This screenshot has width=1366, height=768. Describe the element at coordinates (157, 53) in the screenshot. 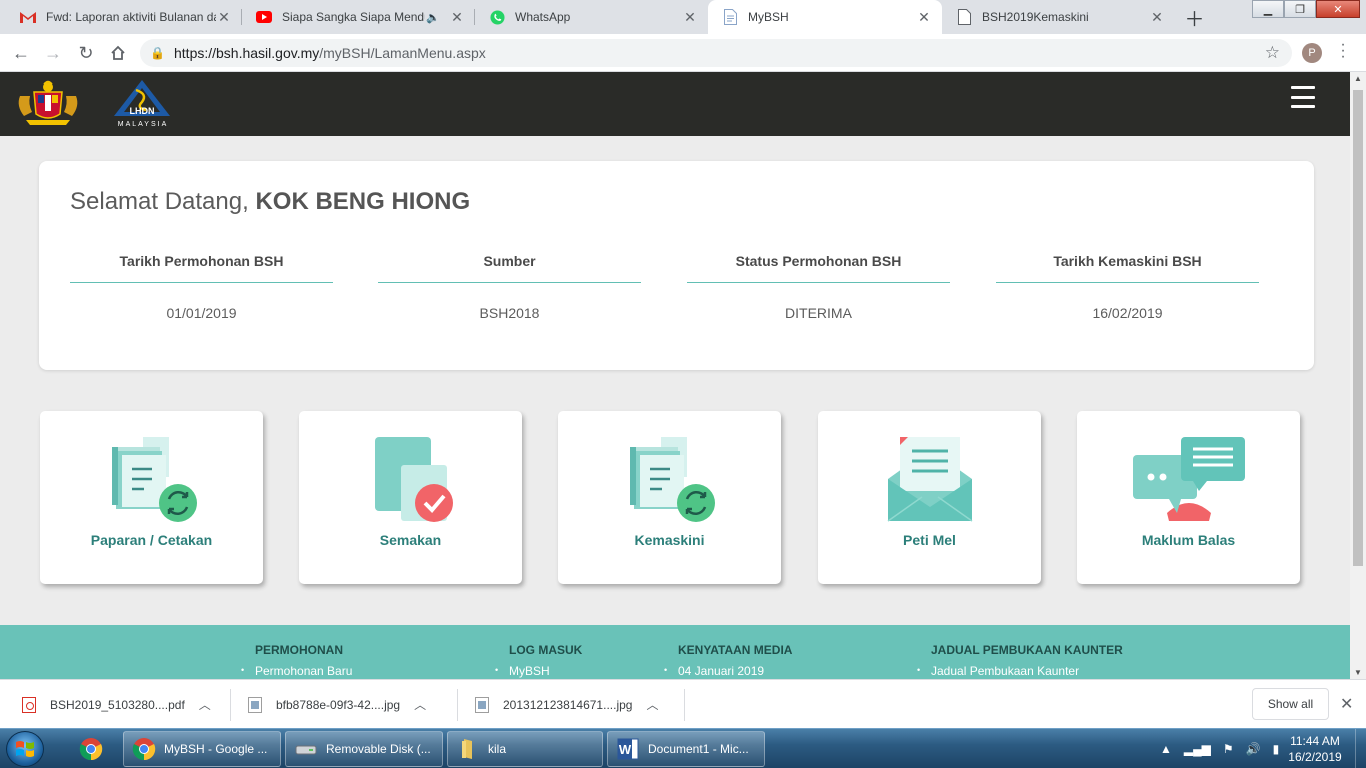

I see `lock-icon: 🔒` at that location.